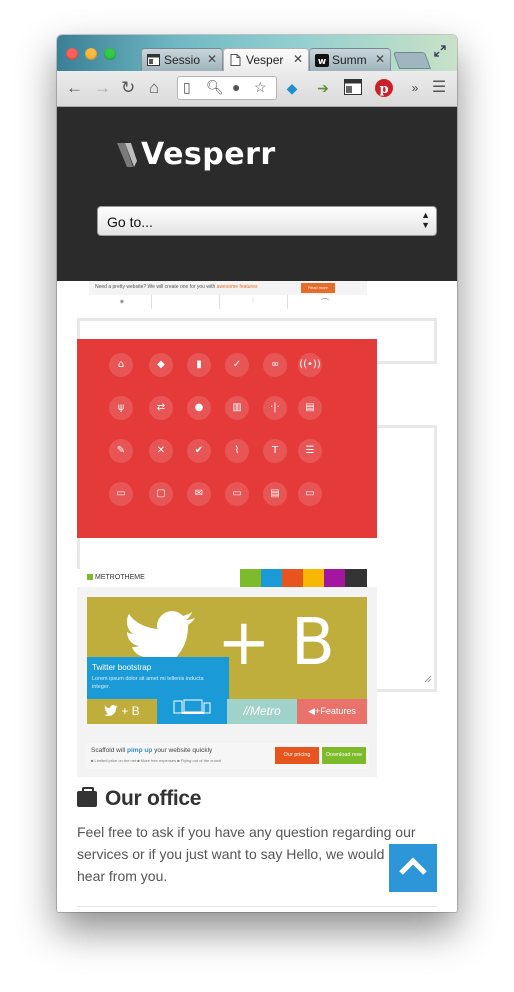  Describe the element at coordinates (121, 451) in the screenshot. I see `pencil-icon: ✎` at that location.